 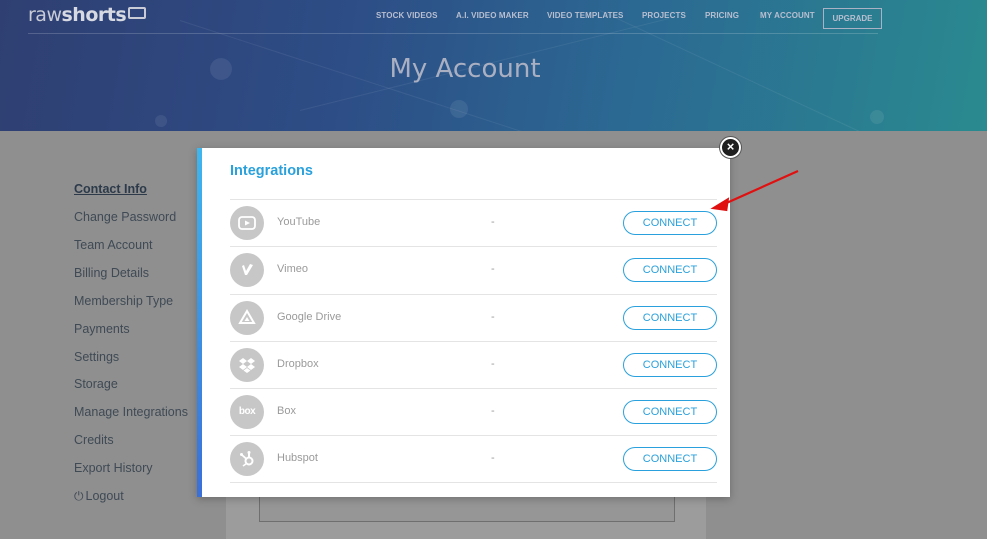 What do you see at coordinates (453, 33) in the screenshot?
I see `header-divider` at bounding box center [453, 33].